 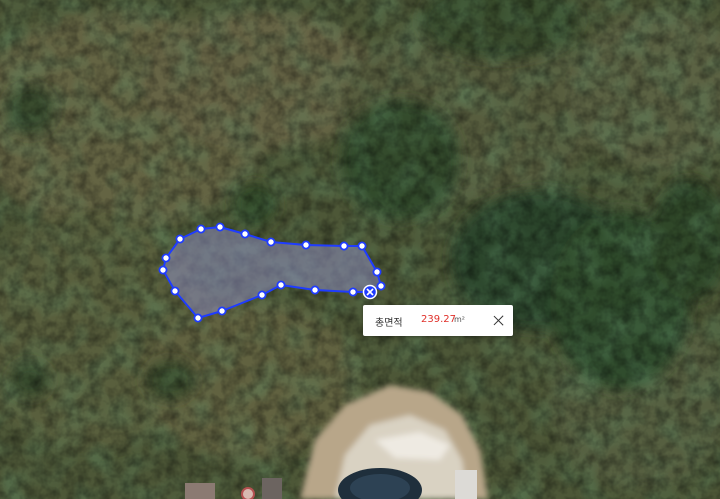 What do you see at coordinates (498, 320) in the screenshot?
I see `close-icon` at bounding box center [498, 320].